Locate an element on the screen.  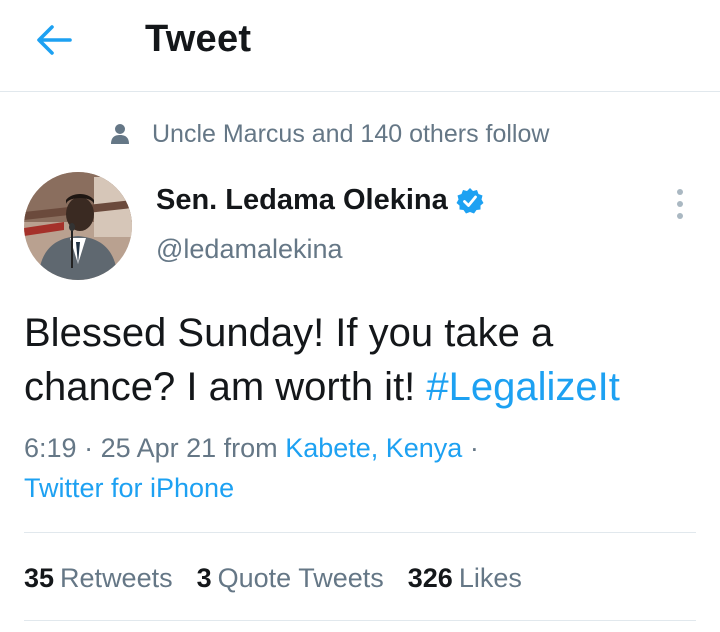
likes-count: 326 is located at coordinates (430, 578).